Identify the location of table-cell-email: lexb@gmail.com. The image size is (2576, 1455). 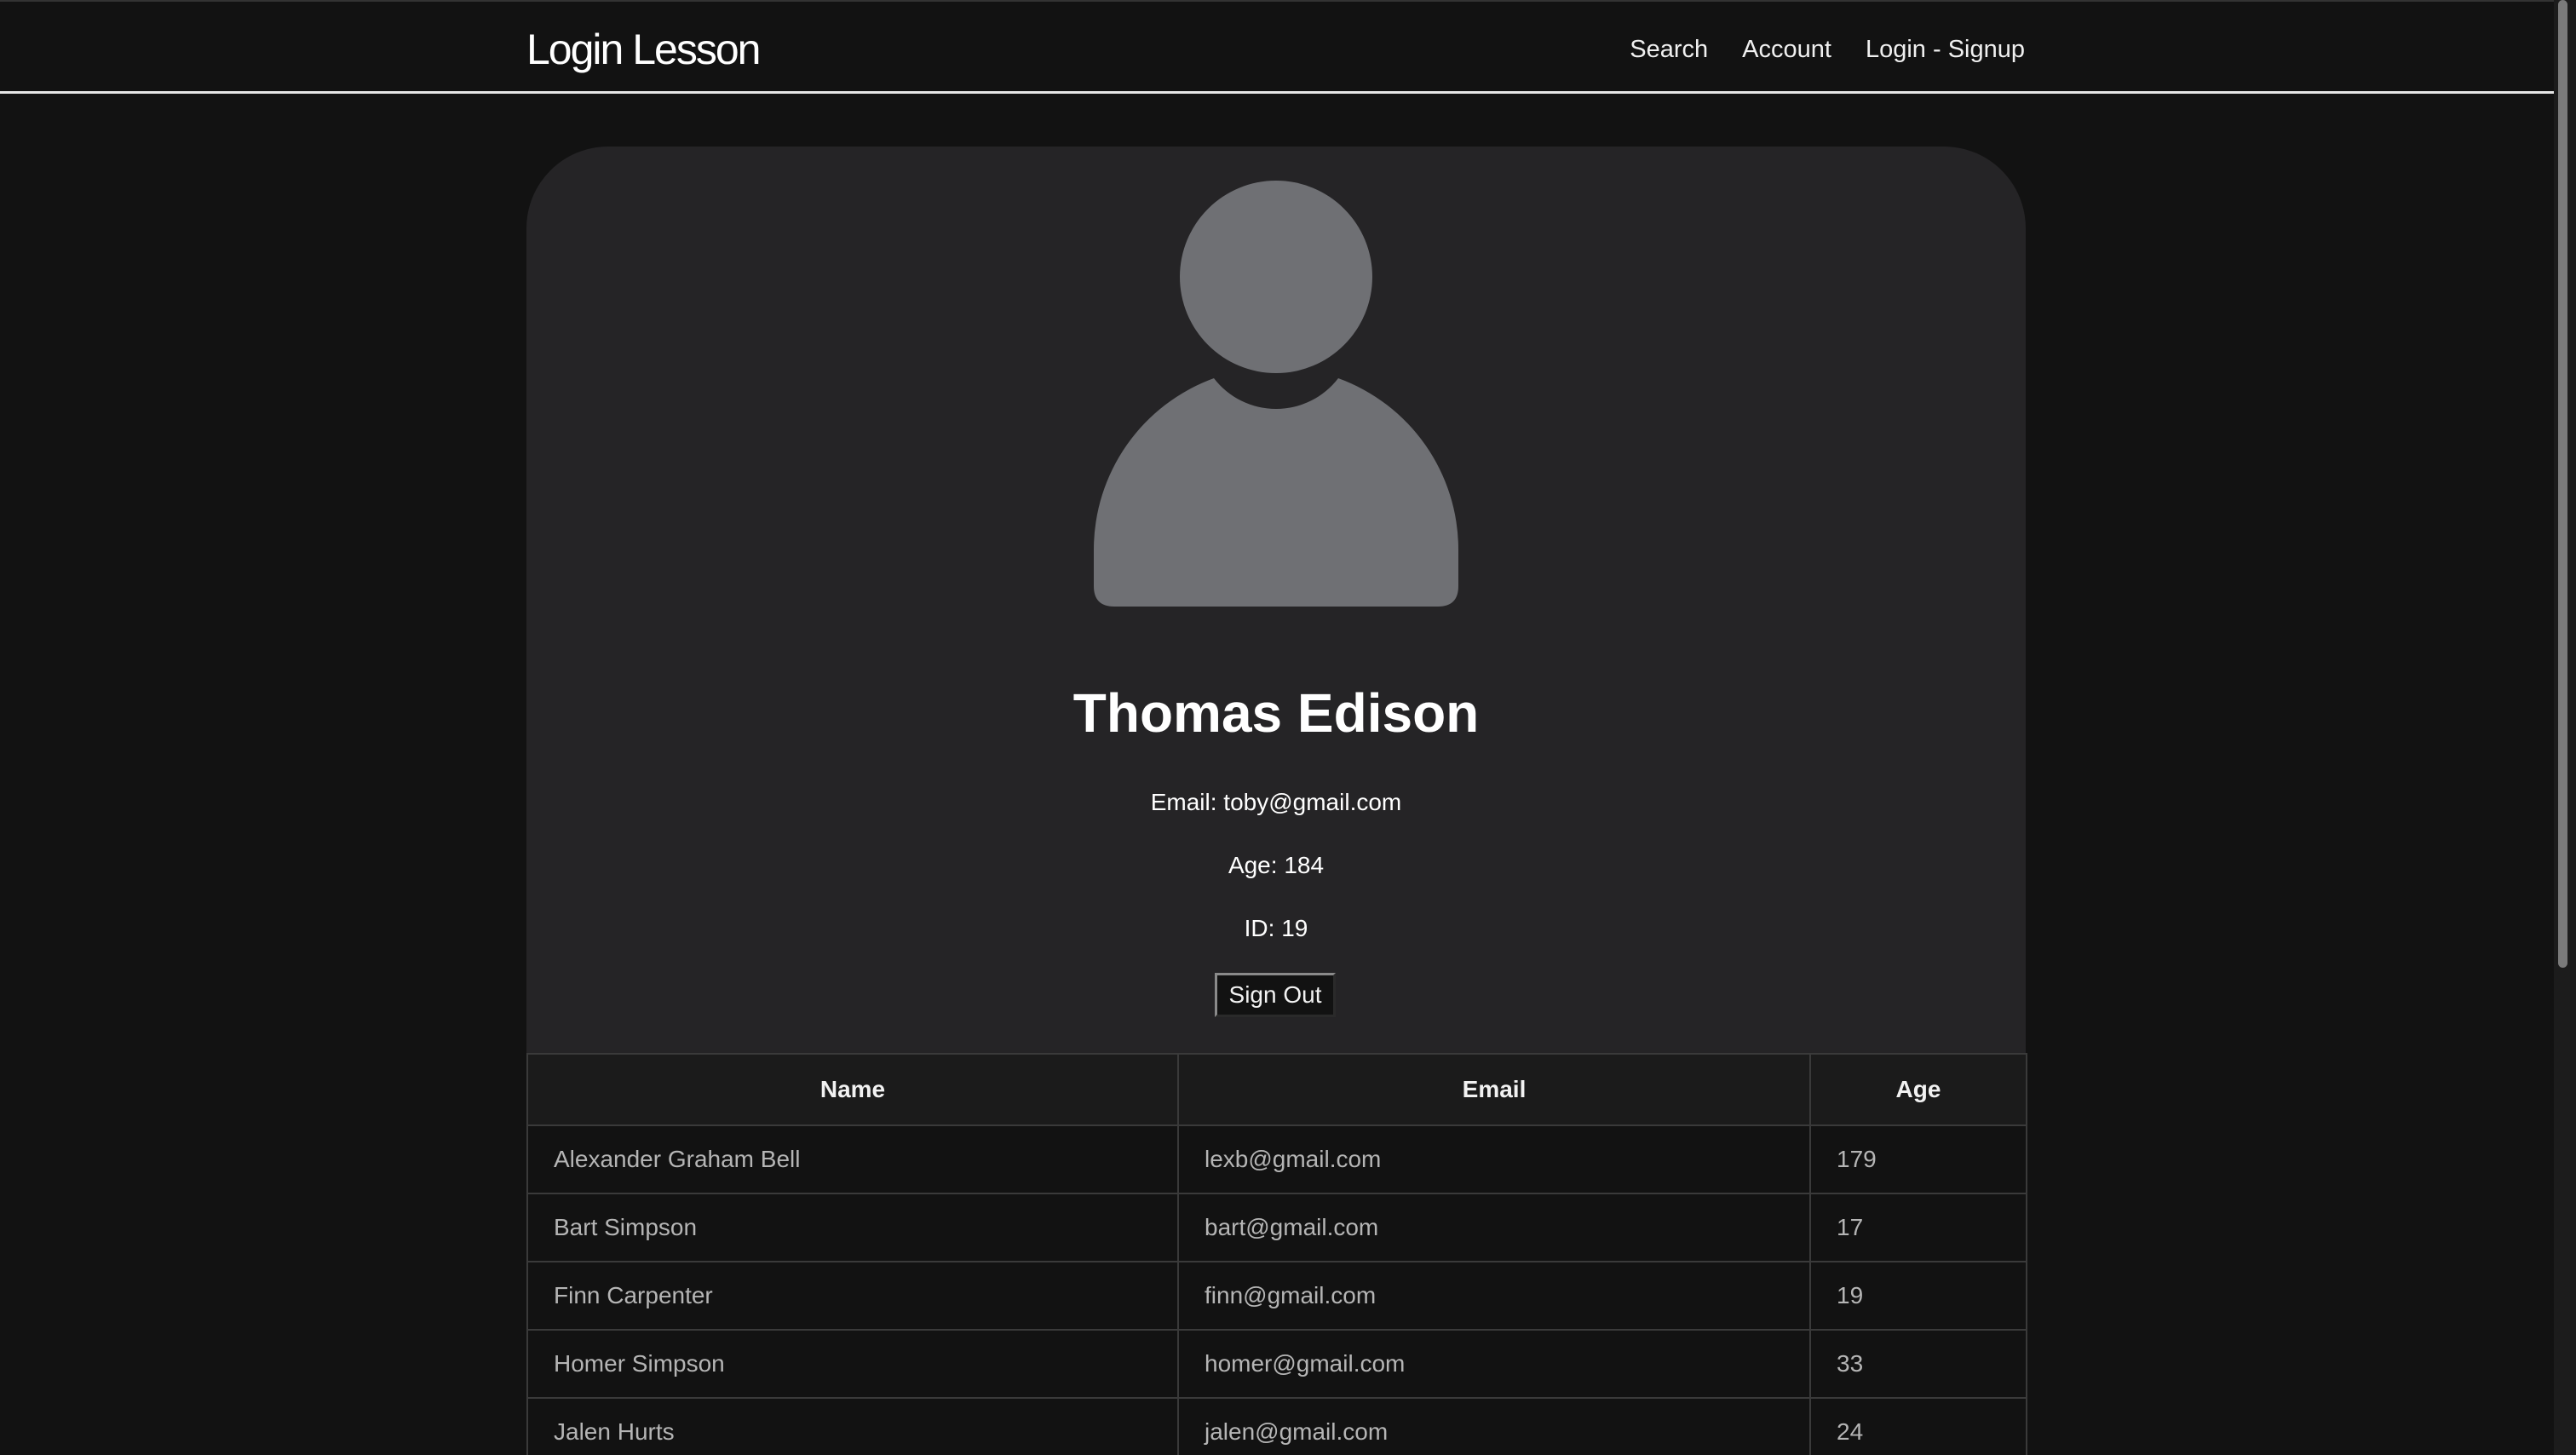
(1494, 1159).